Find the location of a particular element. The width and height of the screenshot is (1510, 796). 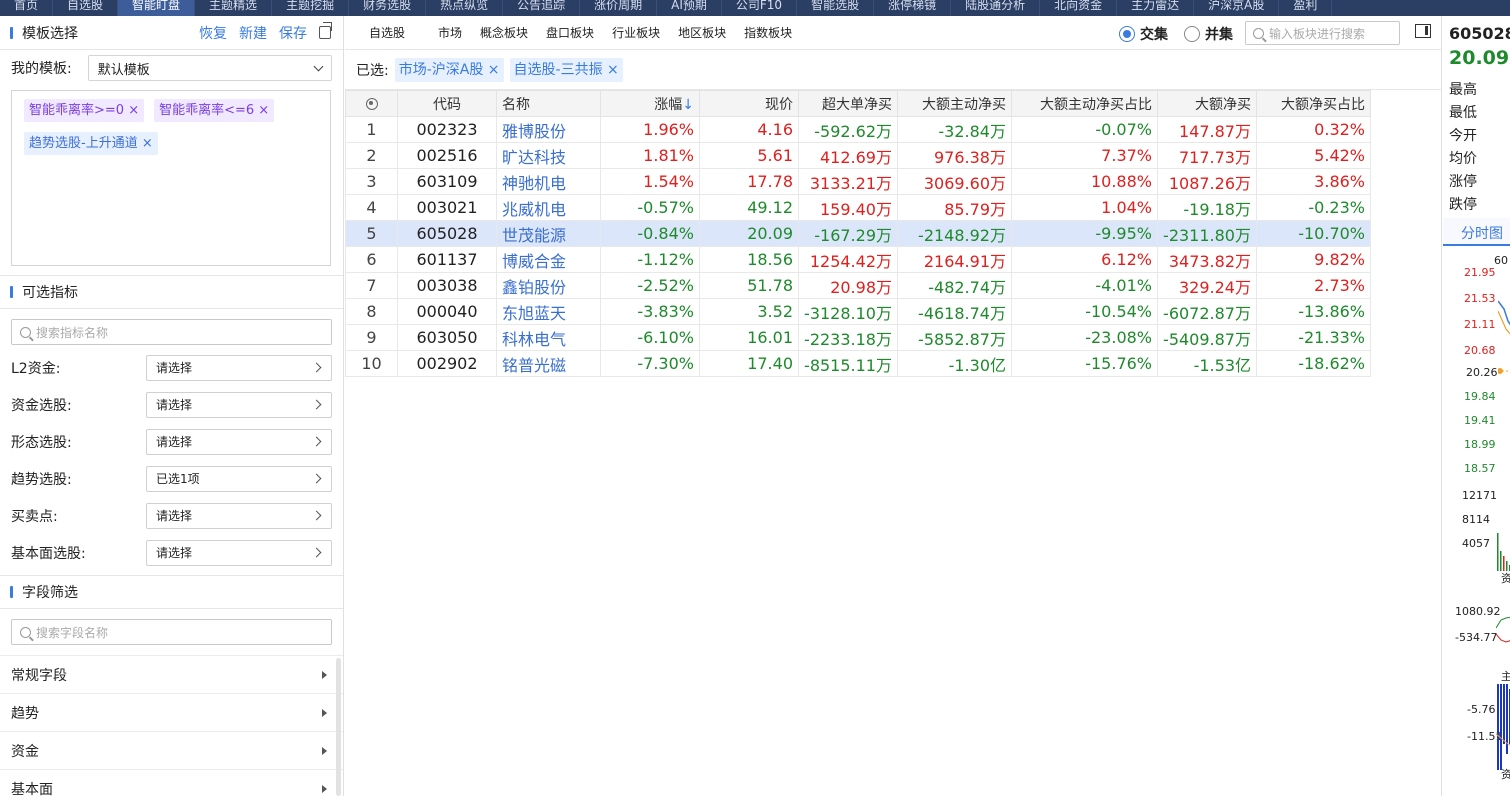

union-label: 并集 is located at coordinates (1219, 34).